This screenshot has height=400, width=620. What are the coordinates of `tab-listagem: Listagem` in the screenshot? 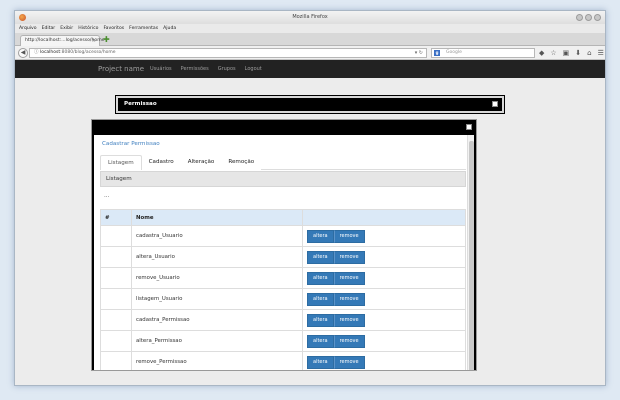 It's located at (121, 162).